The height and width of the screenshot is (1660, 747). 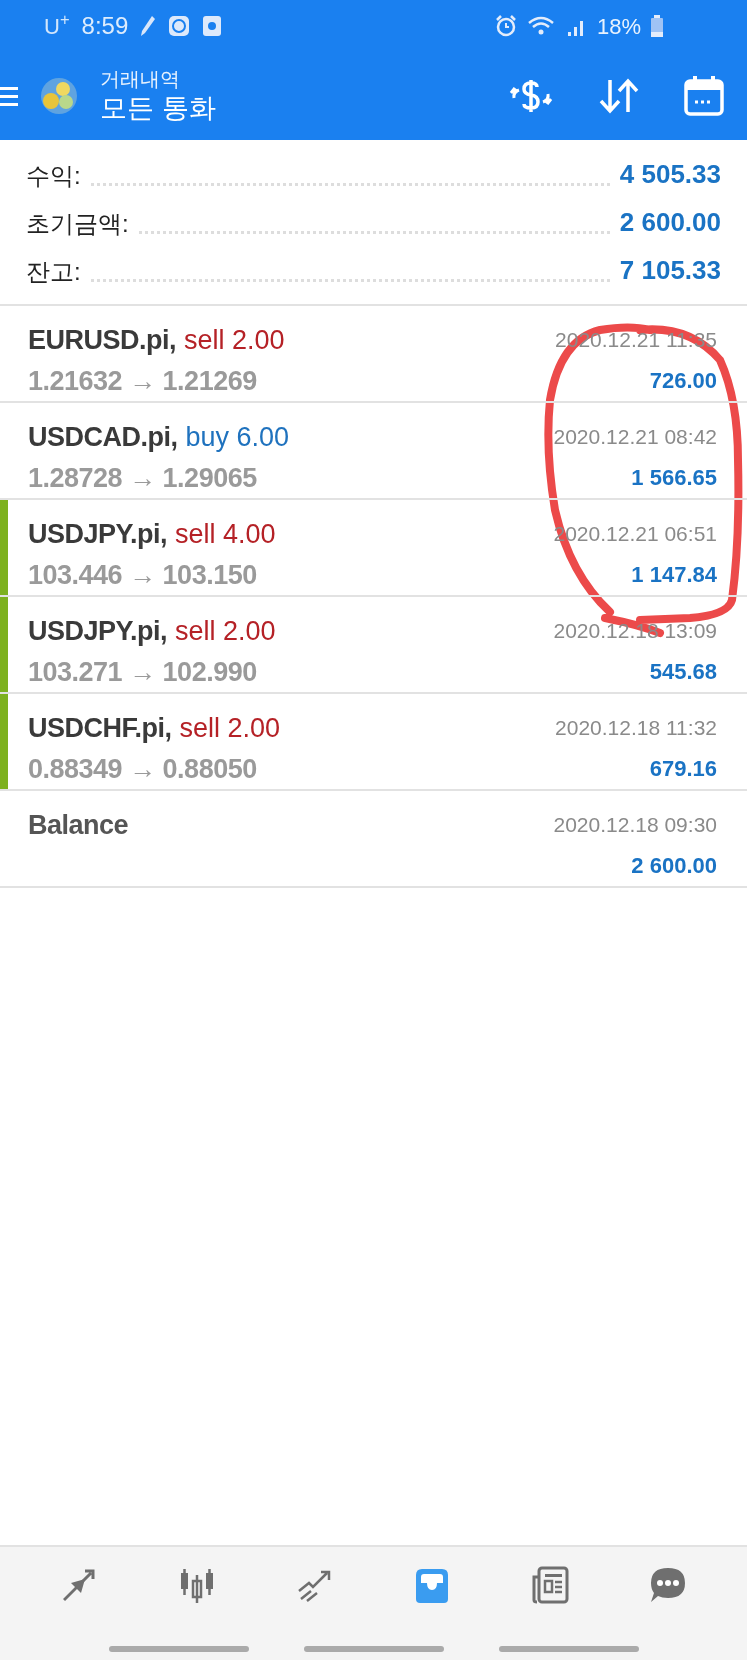 I want to click on battery-icon, so click(x=657, y=26).